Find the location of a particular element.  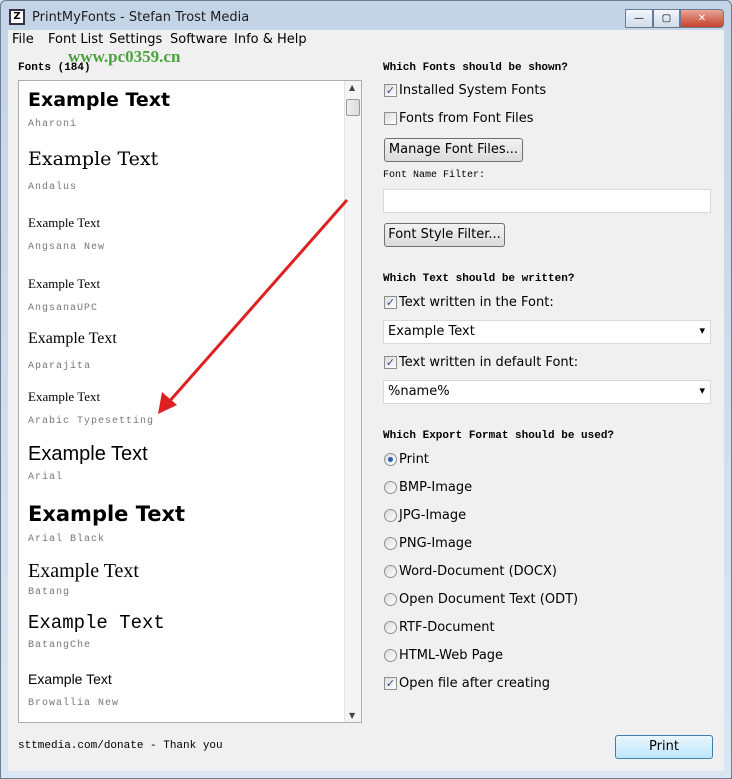

annotation-arrow is located at coordinates (253, 306).